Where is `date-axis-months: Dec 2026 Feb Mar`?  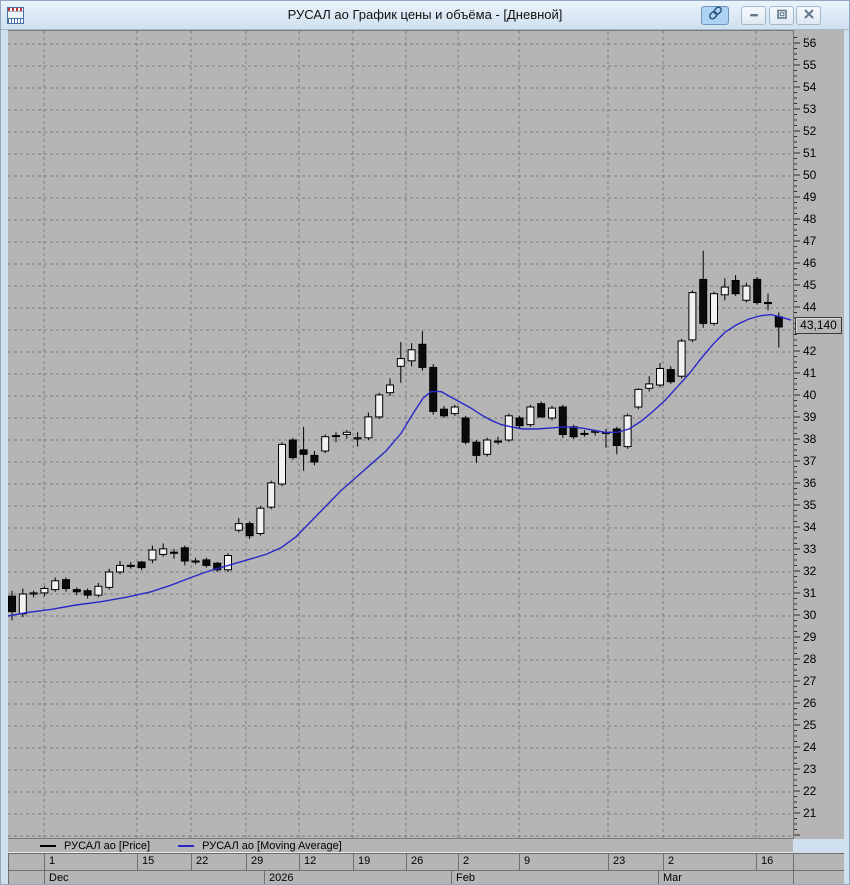
date-axis-months: Dec 2026 Feb Mar is located at coordinates (426, 877).